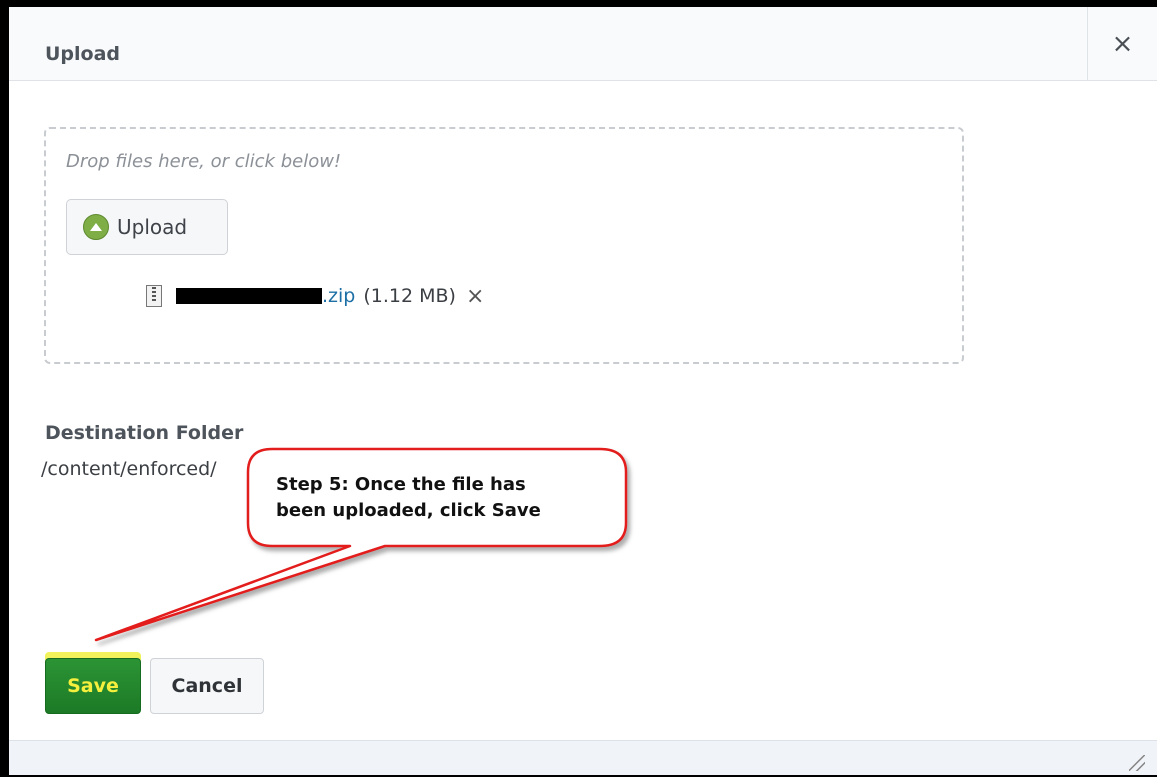 The width and height of the screenshot is (1157, 777). I want to click on cancel-button: Cancel, so click(207, 686).